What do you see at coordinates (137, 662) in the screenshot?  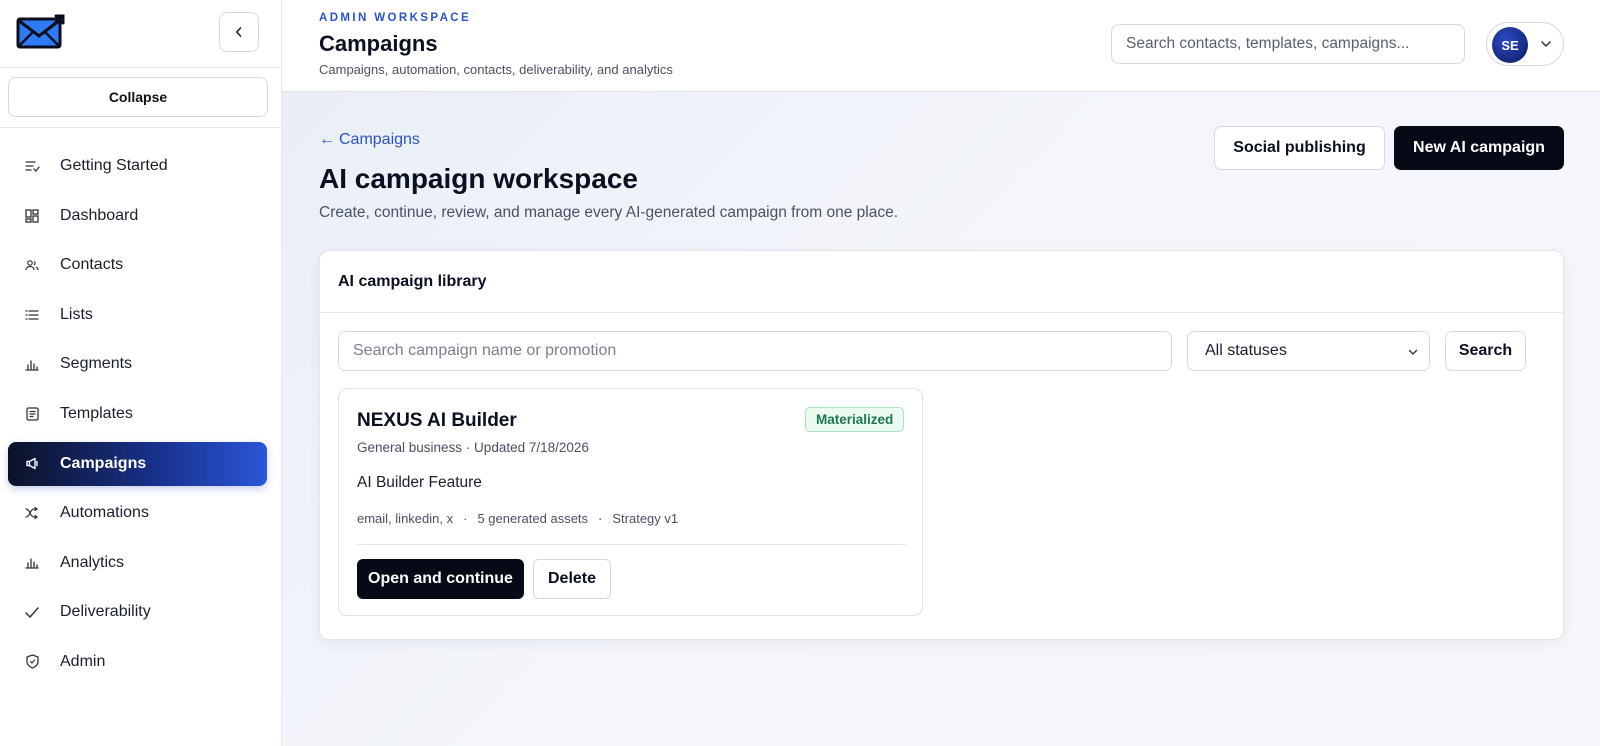 I see `sidebar-item-admin: Admin` at bounding box center [137, 662].